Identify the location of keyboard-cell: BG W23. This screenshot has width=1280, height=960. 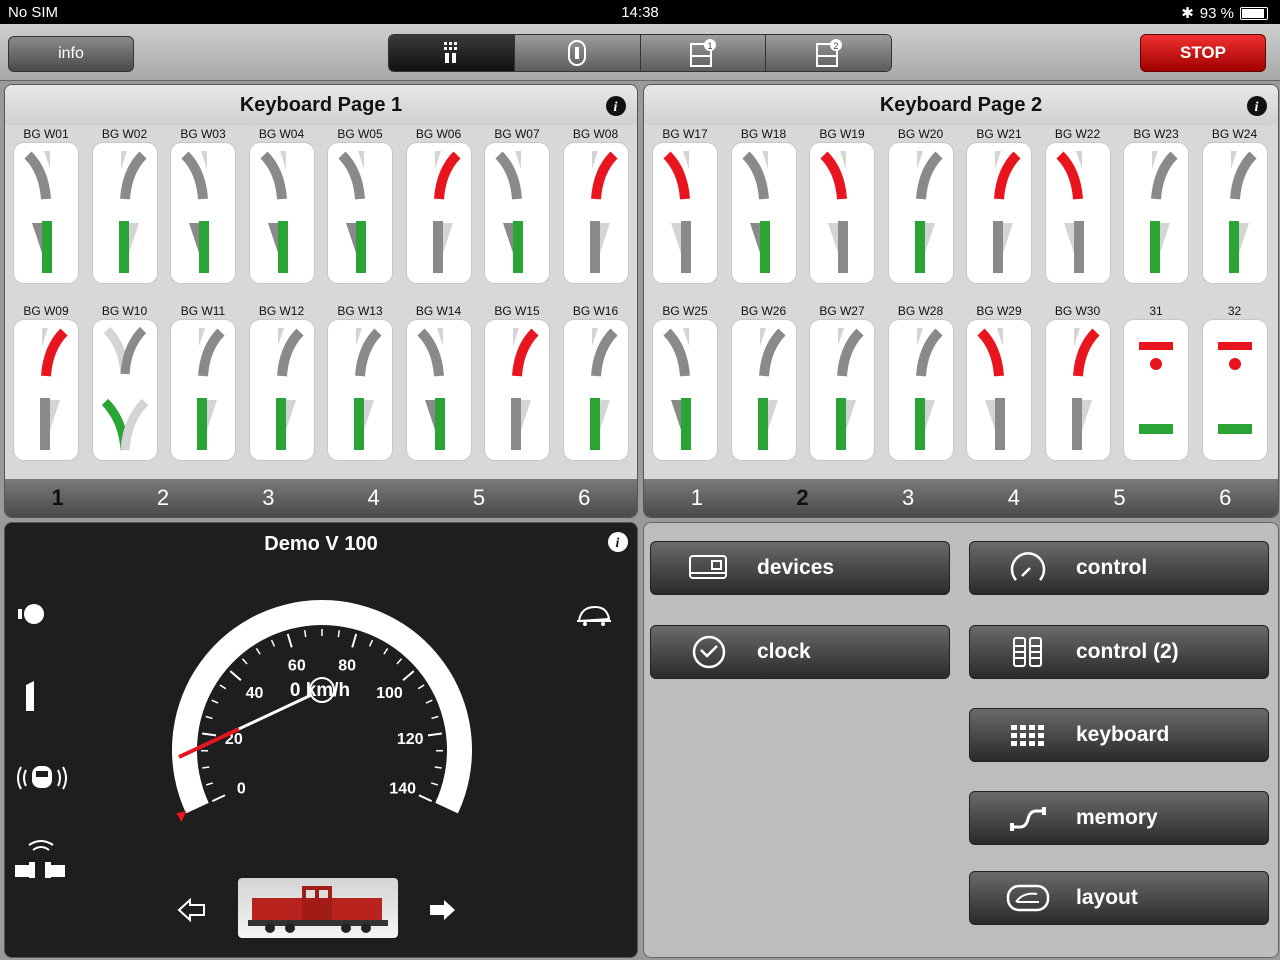
(1156, 204).